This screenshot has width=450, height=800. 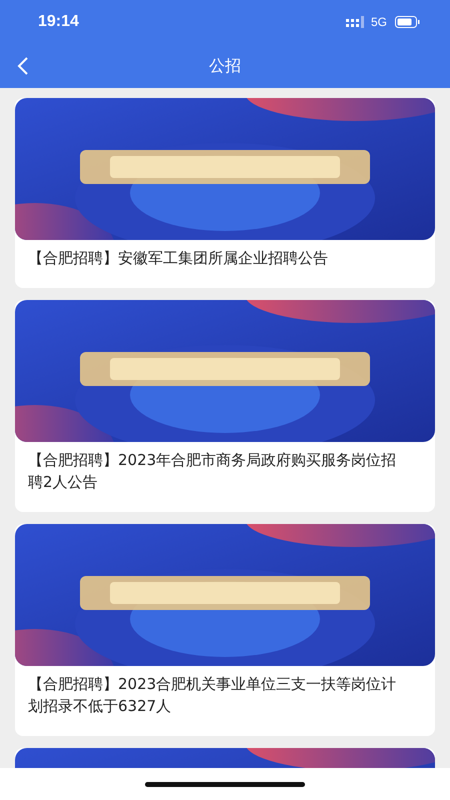 I want to click on network-label: 5G, so click(x=378, y=22).